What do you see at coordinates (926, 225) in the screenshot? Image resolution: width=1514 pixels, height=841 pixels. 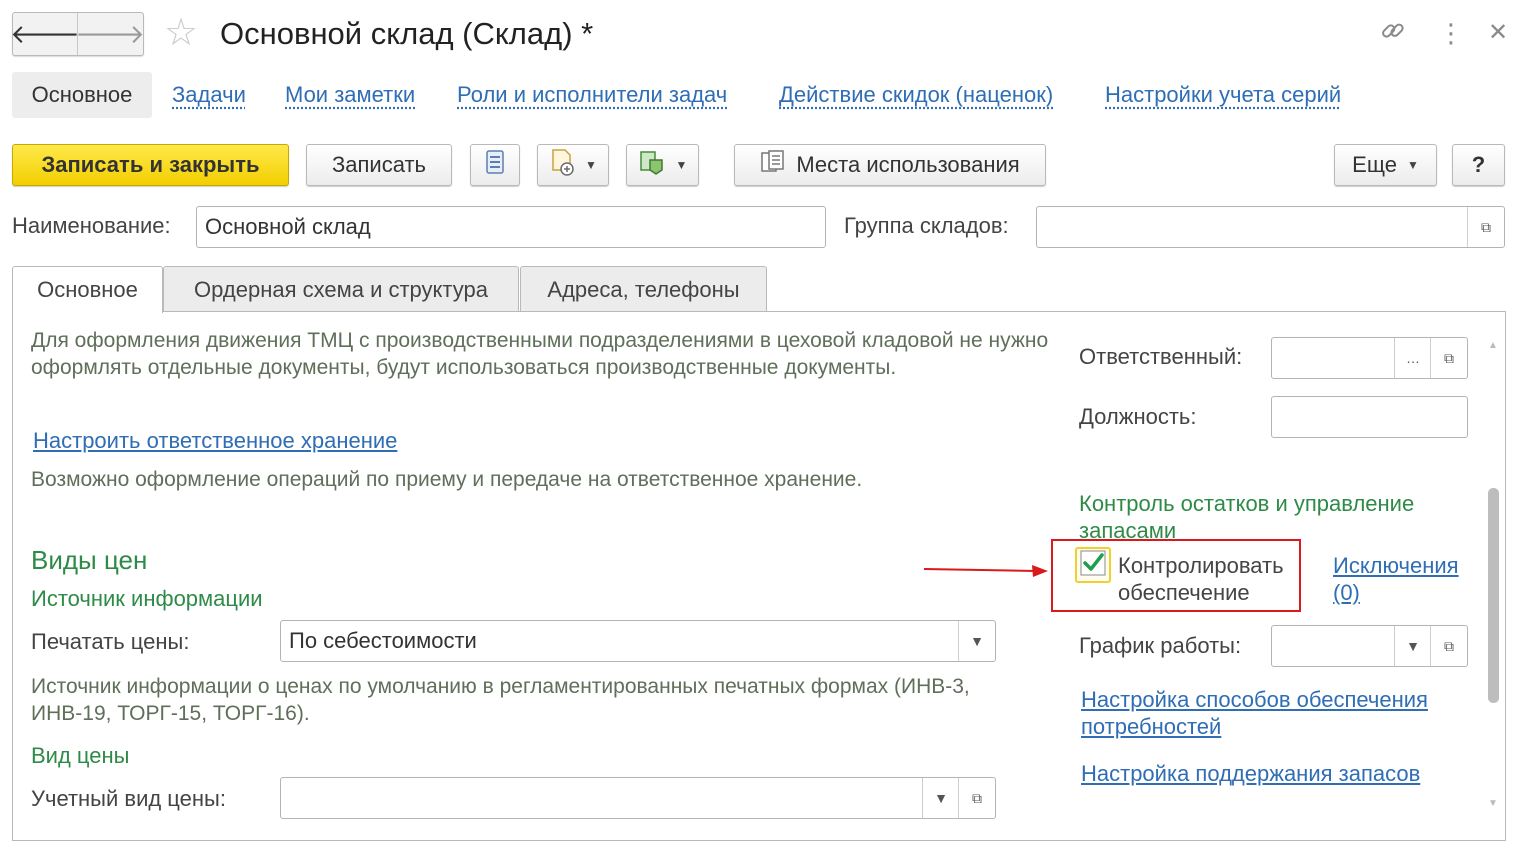 I see `group-label: Группа складов:` at bounding box center [926, 225].